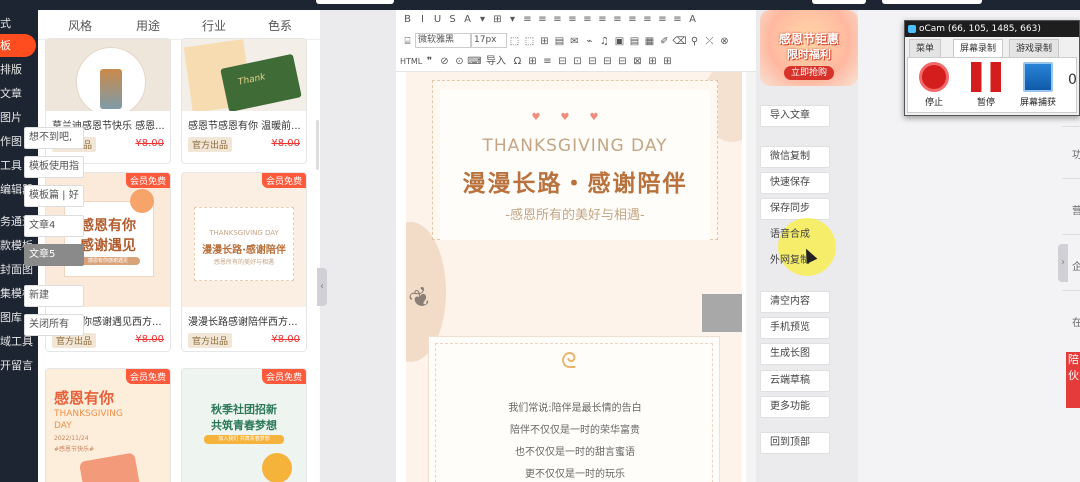  Describe the element at coordinates (589, 41) in the screenshot. I see `link-icon: ⌁` at that location.